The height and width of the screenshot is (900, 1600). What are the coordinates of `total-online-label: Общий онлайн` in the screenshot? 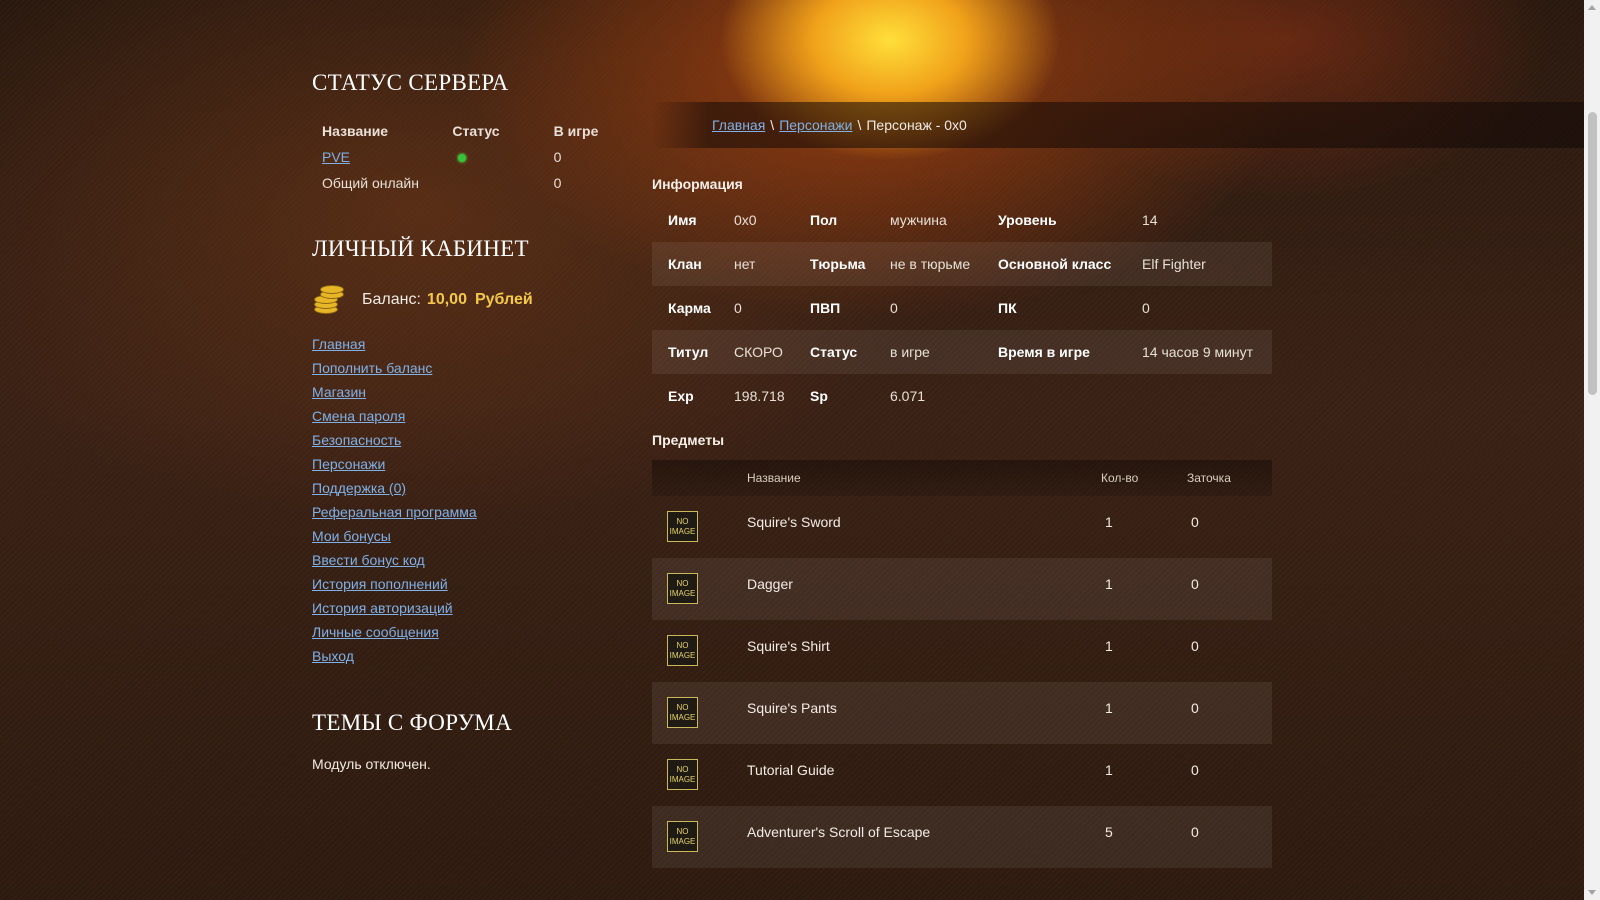 It's located at (370, 183).